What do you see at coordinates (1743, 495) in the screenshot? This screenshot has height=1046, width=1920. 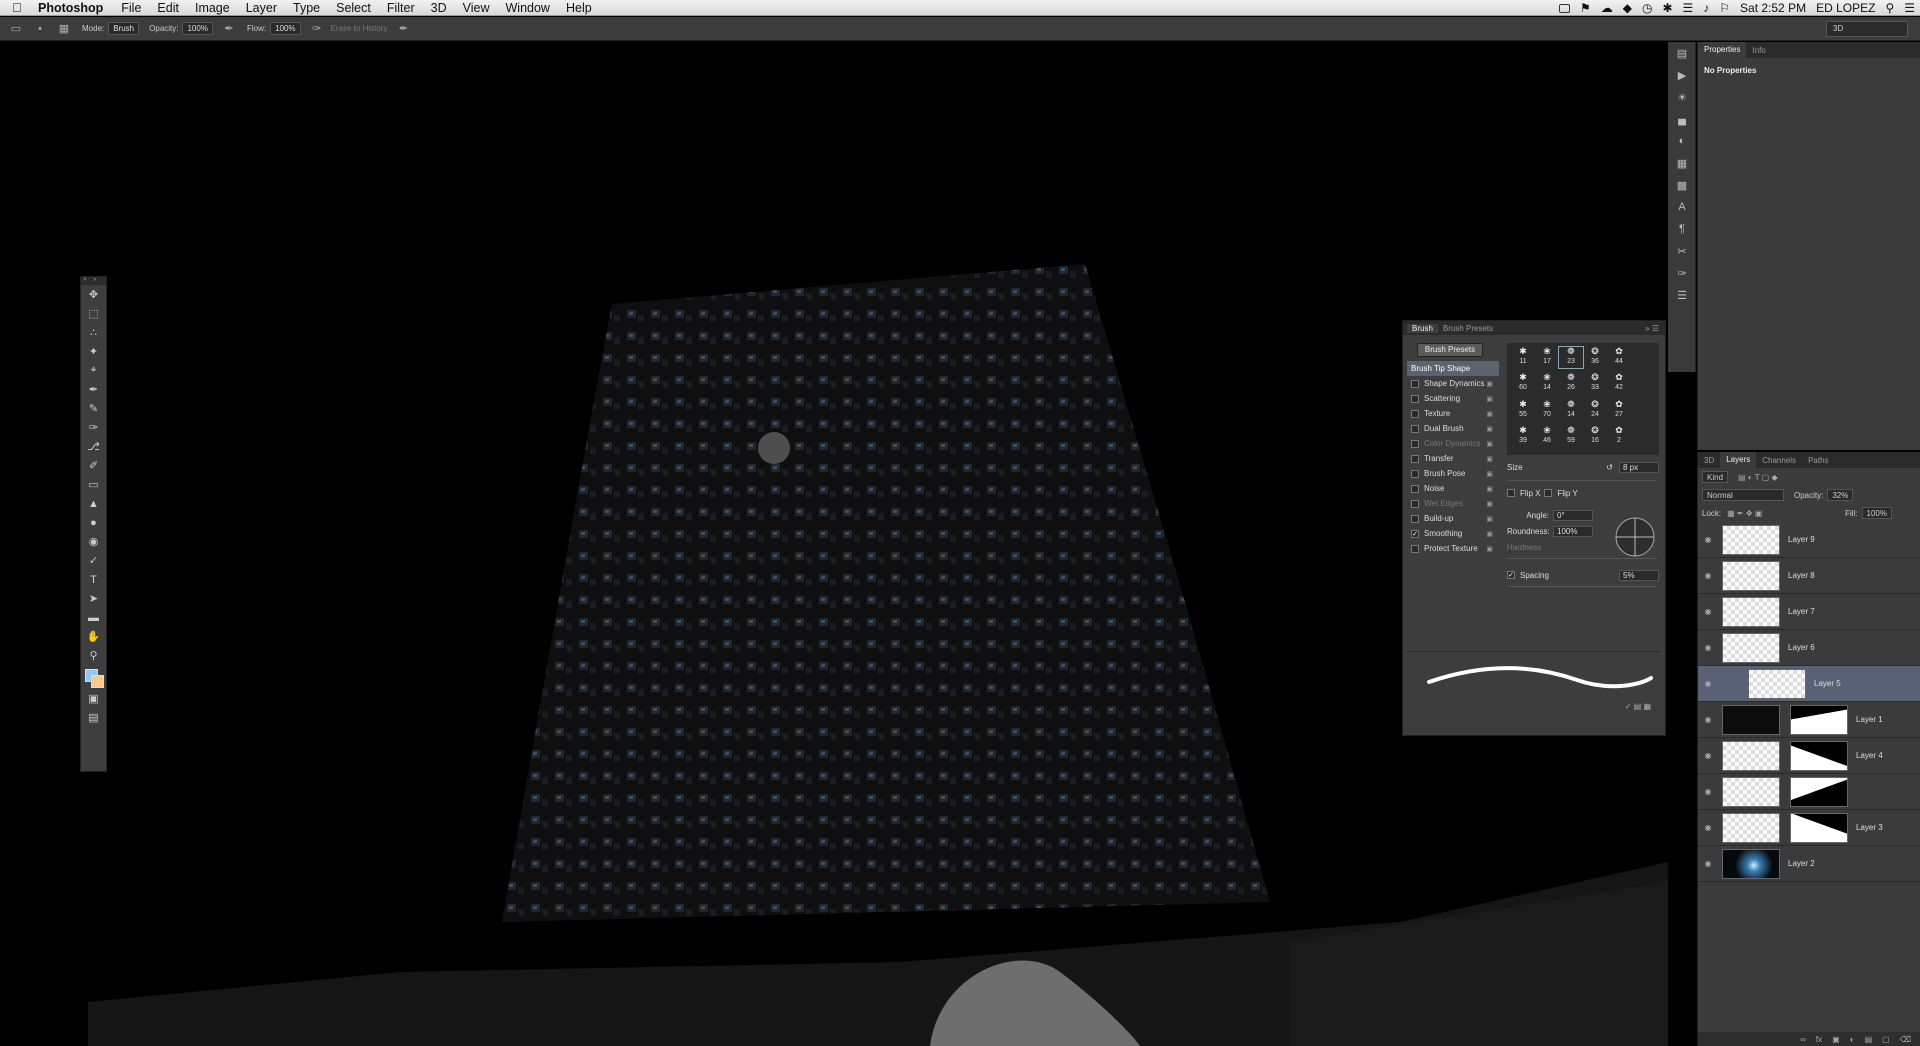 I see `blend-mode-select: Normal` at bounding box center [1743, 495].